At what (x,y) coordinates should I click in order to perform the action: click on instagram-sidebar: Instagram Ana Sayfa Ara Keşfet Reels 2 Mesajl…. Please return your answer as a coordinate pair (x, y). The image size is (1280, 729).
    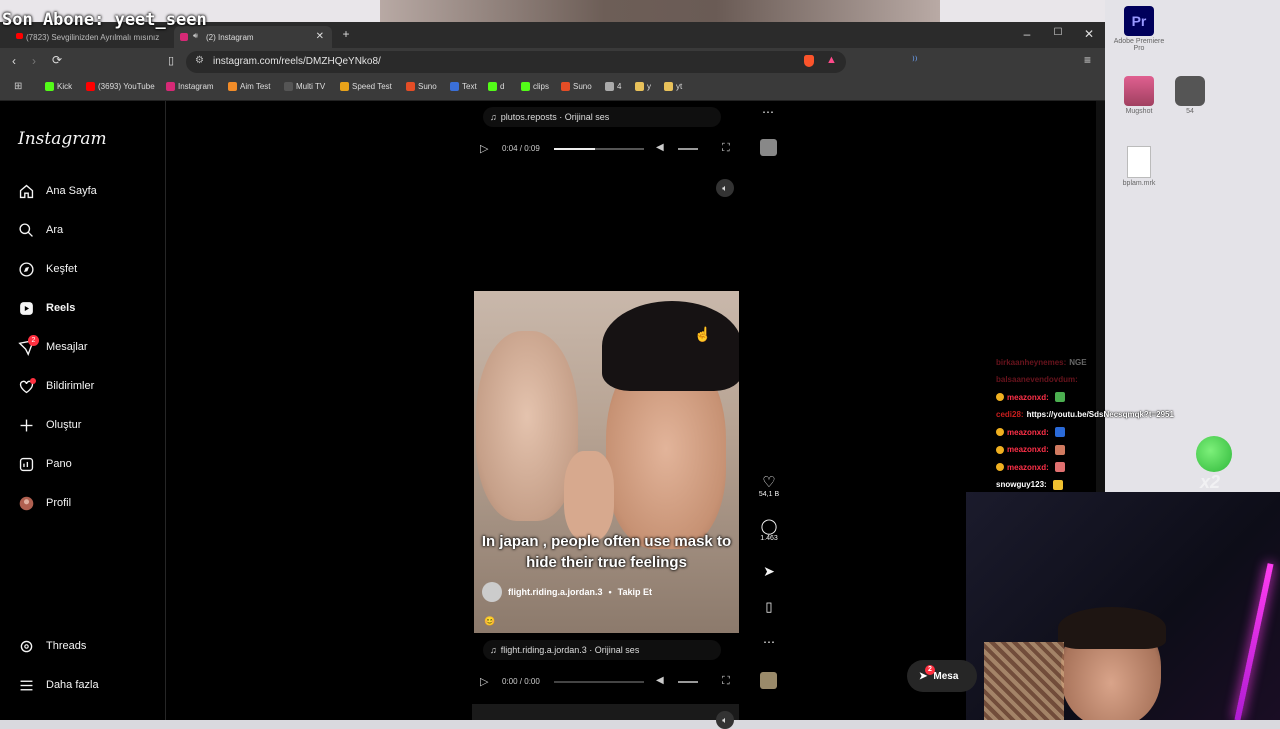
    Looking at the image, I should click on (83, 410).